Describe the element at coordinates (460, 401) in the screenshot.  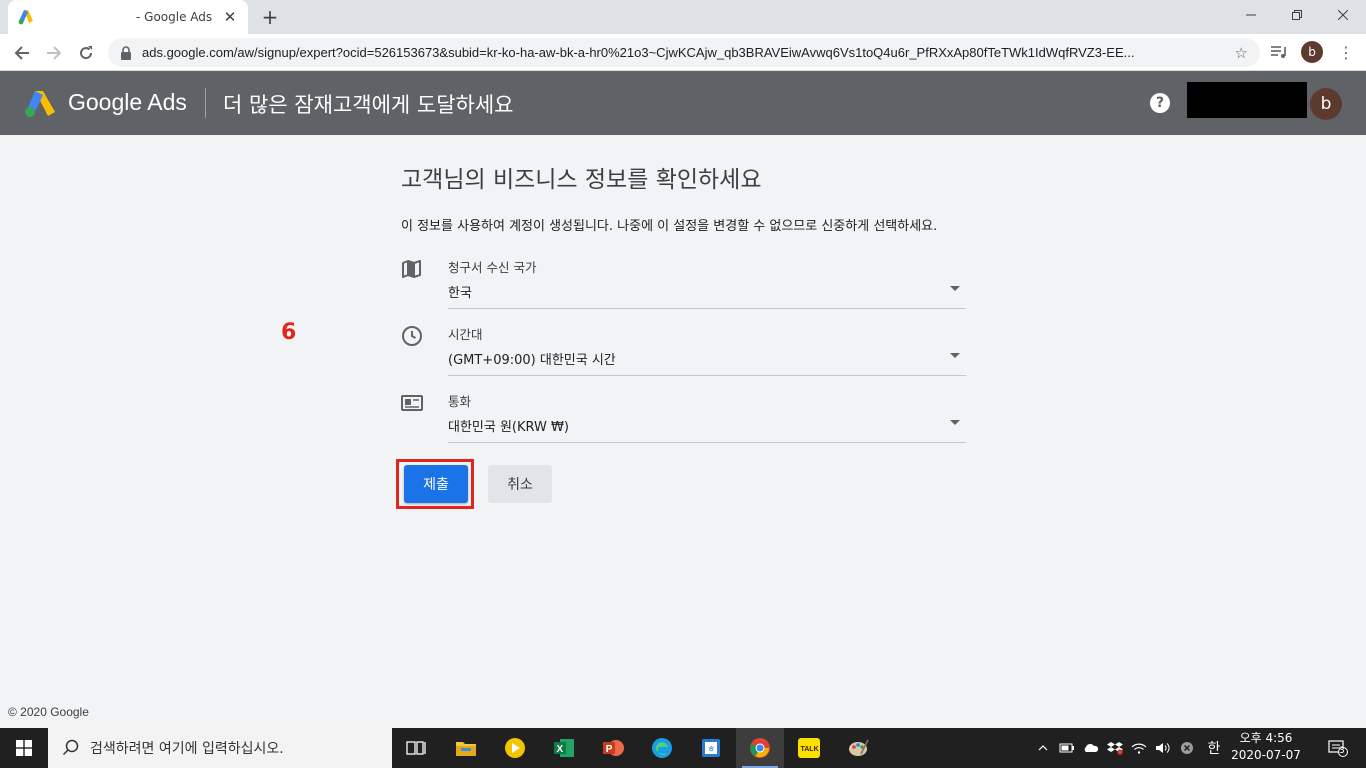
I see `currency-label: 통화` at that location.